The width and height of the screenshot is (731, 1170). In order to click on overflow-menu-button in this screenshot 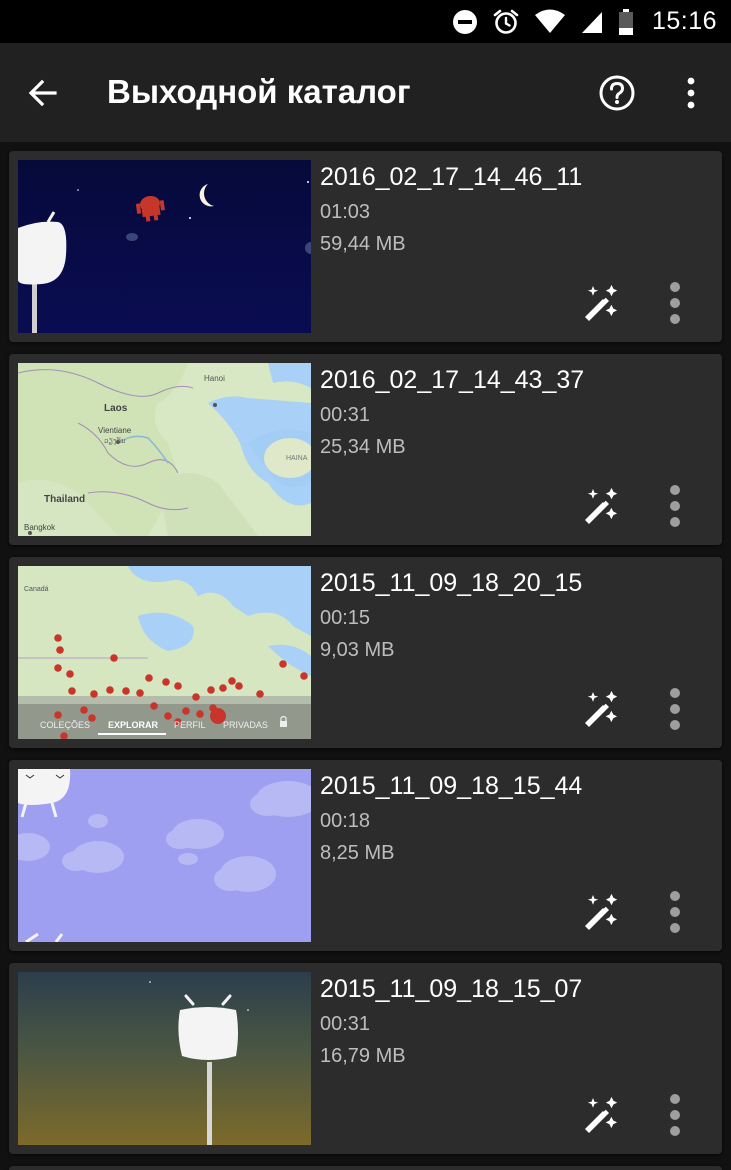, I will do `click(691, 93)`.